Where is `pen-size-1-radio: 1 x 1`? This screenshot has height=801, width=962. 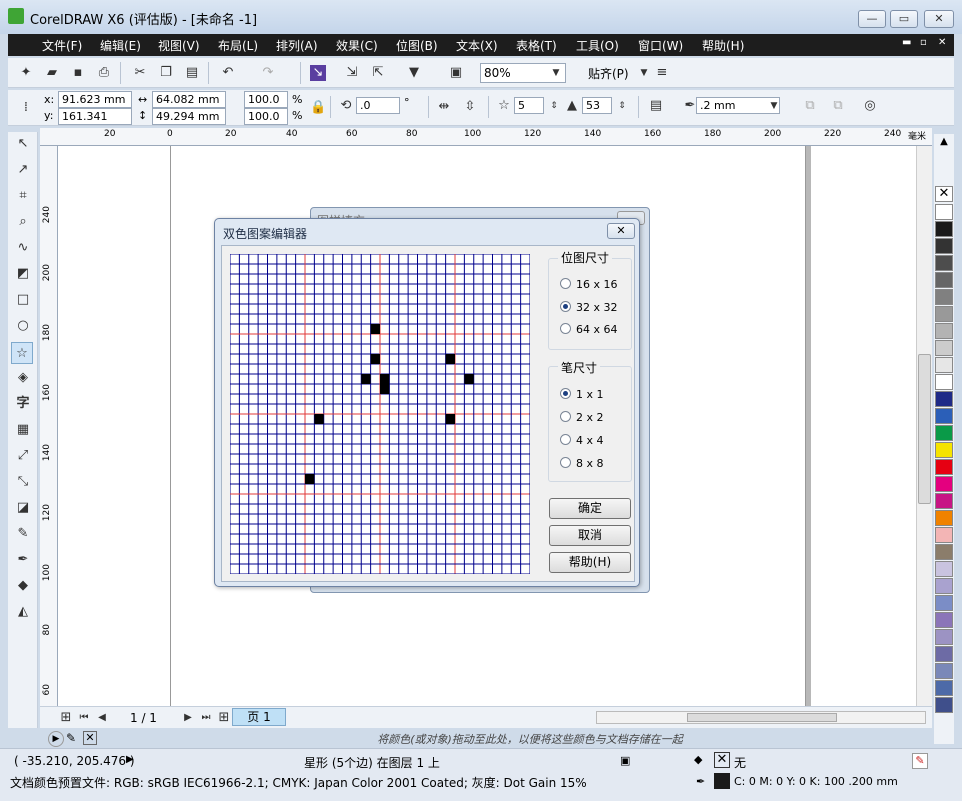 pen-size-1-radio: 1 x 1 is located at coordinates (582, 394).